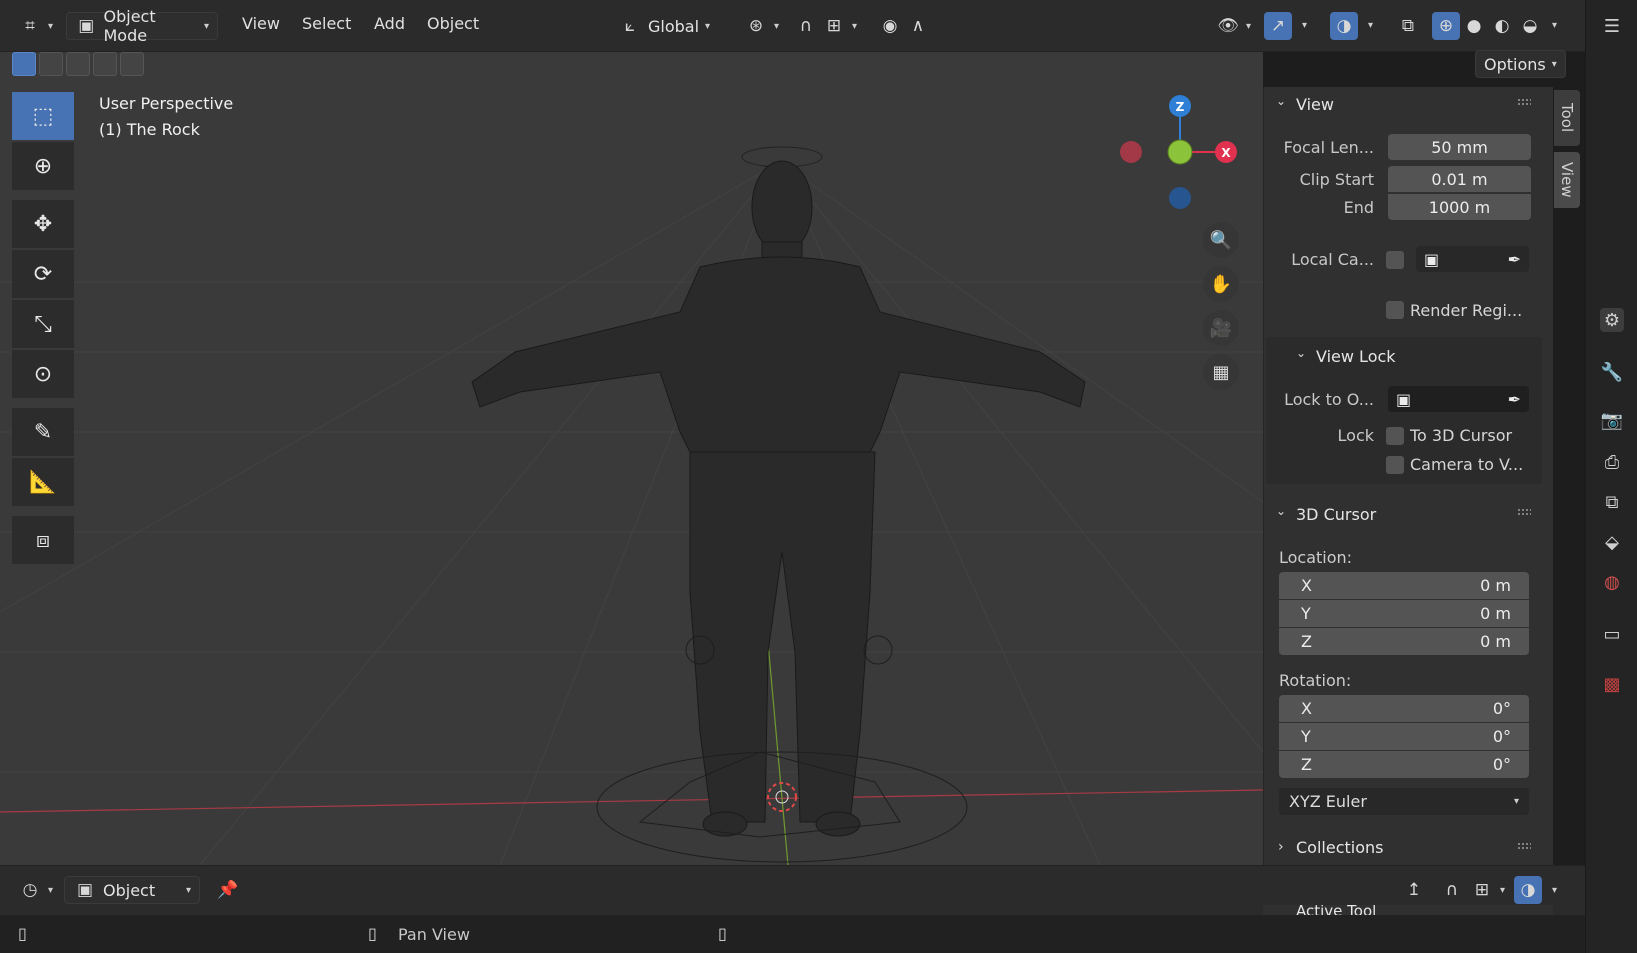 This screenshot has width=1637, height=953. Describe the element at coordinates (782, 749) in the screenshot. I see `rig-bones` at that location.